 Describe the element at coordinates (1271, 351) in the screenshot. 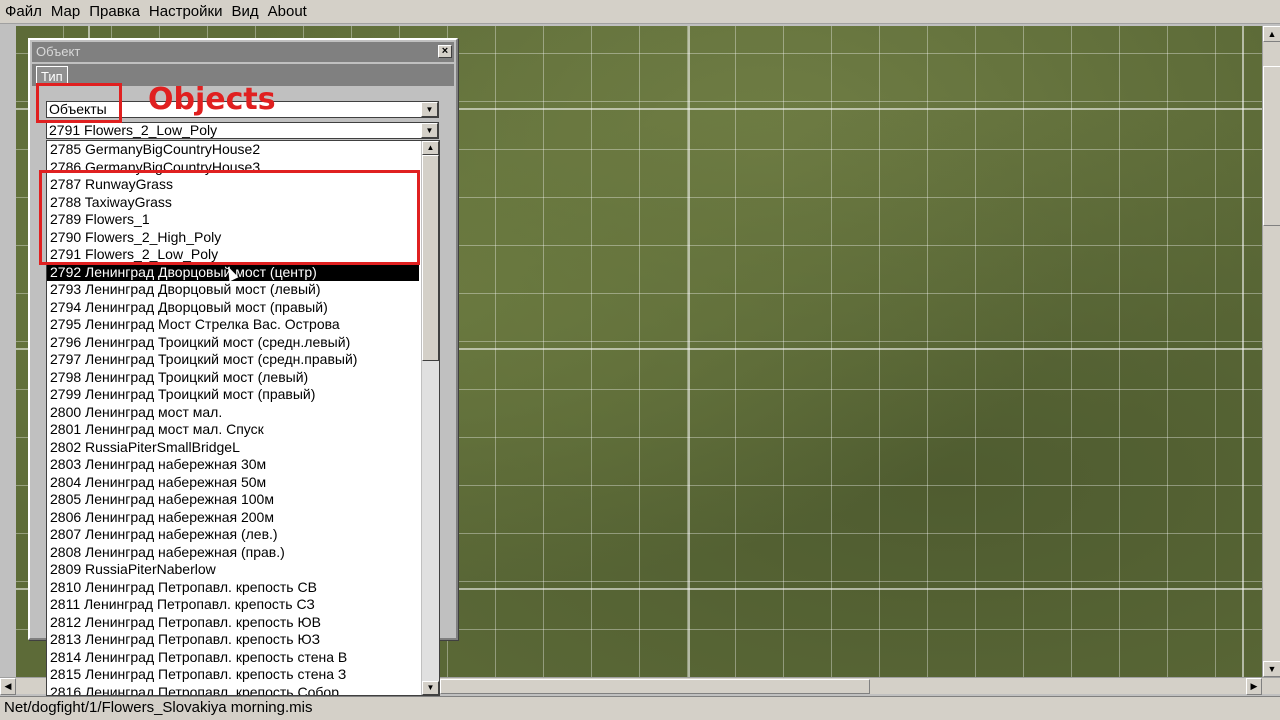

I see `map-vertical-scrollbar: ▲ ▼` at that location.